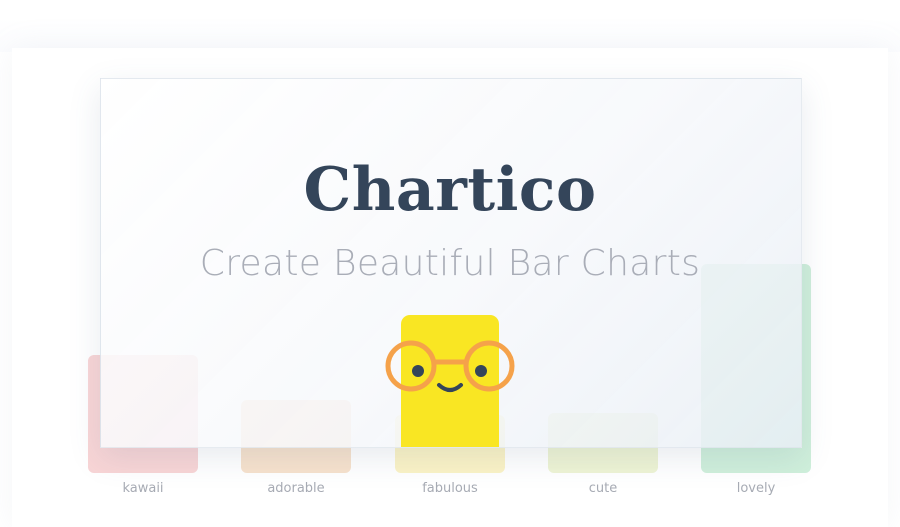 The height and width of the screenshot is (527, 900). Describe the element at coordinates (450, 387) in the screenshot. I see `mascot-smile` at that location.